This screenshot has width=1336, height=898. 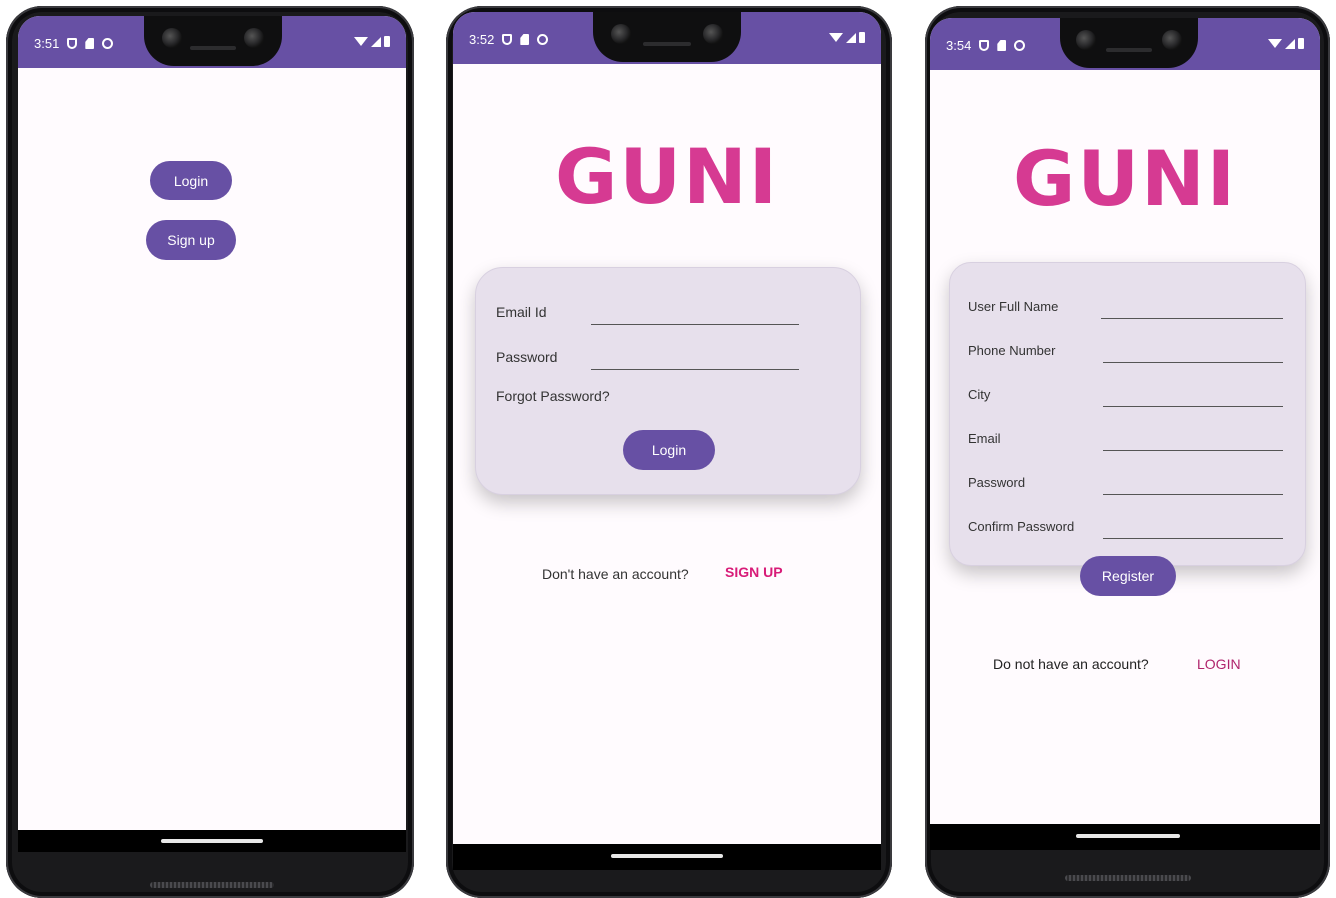 I want to click on login-button: Login, so click(x=669, y=450).